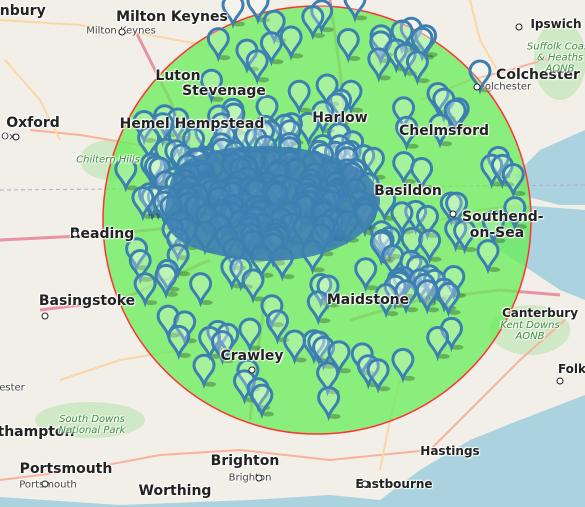 This screenshot has width=585, height=507. I want to click on place-label: Southend-on-Sea, so click(503, 225).